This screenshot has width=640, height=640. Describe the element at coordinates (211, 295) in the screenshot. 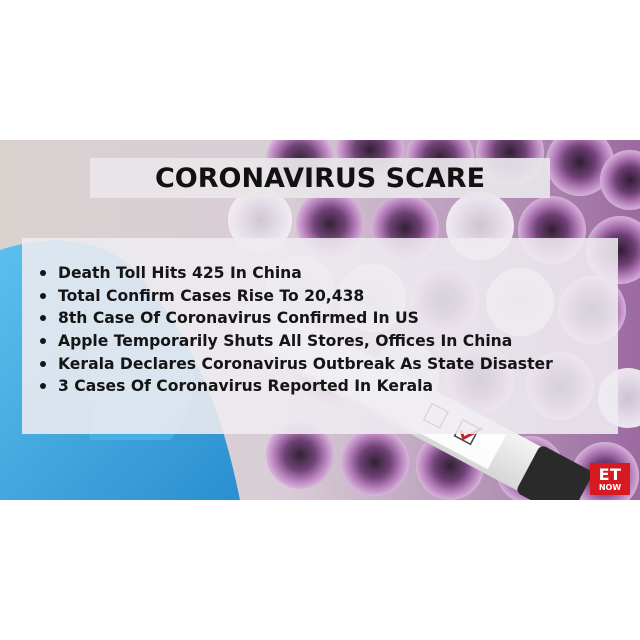

I see `news-bullet-text: Total Confirm Cases Rise To 20,438` at that location.